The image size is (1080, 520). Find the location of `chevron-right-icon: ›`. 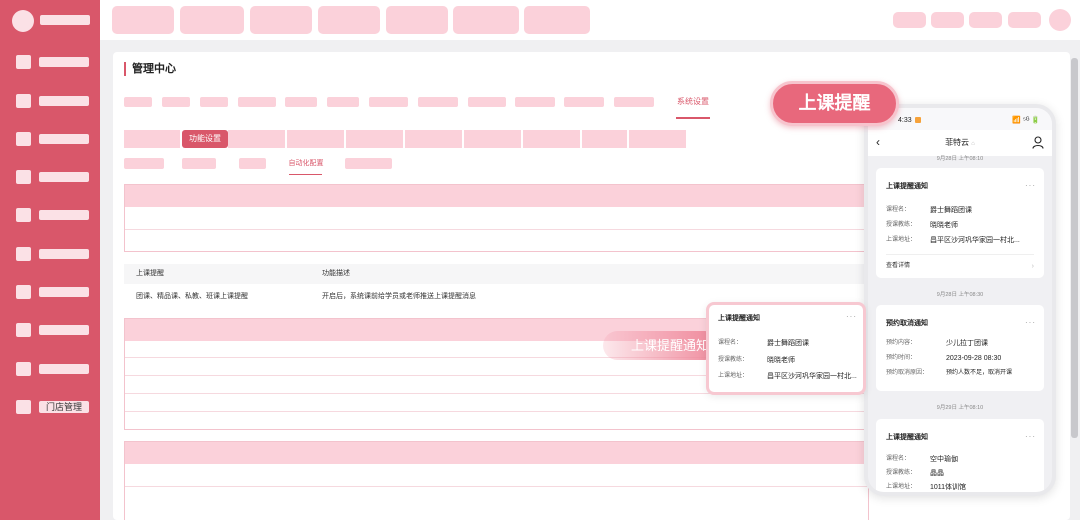

chevron-right-icon: › is located at coordinates (1032, 266).